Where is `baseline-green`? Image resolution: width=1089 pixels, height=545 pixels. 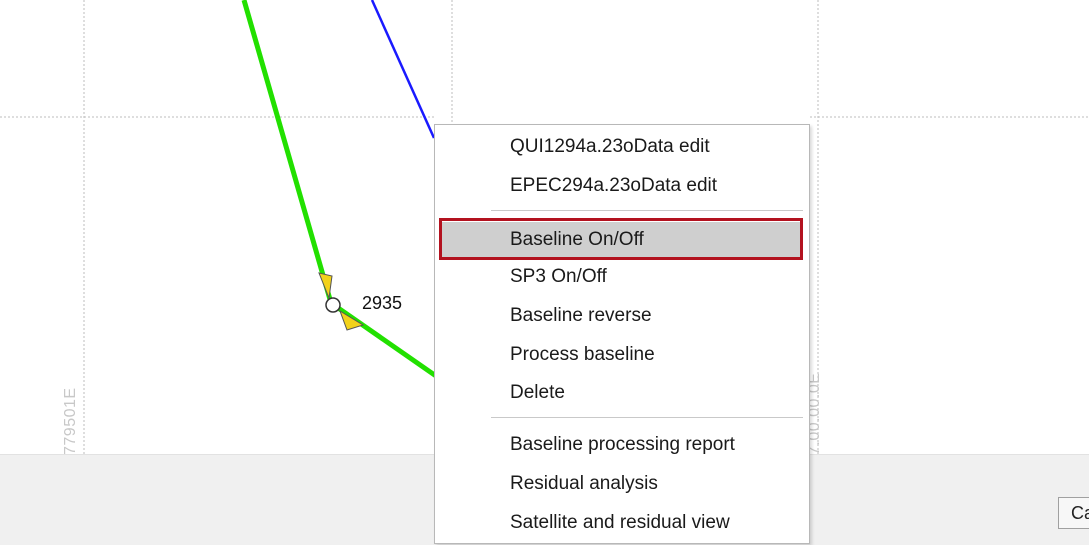 baseline-green is located at coordinates (339, 189).